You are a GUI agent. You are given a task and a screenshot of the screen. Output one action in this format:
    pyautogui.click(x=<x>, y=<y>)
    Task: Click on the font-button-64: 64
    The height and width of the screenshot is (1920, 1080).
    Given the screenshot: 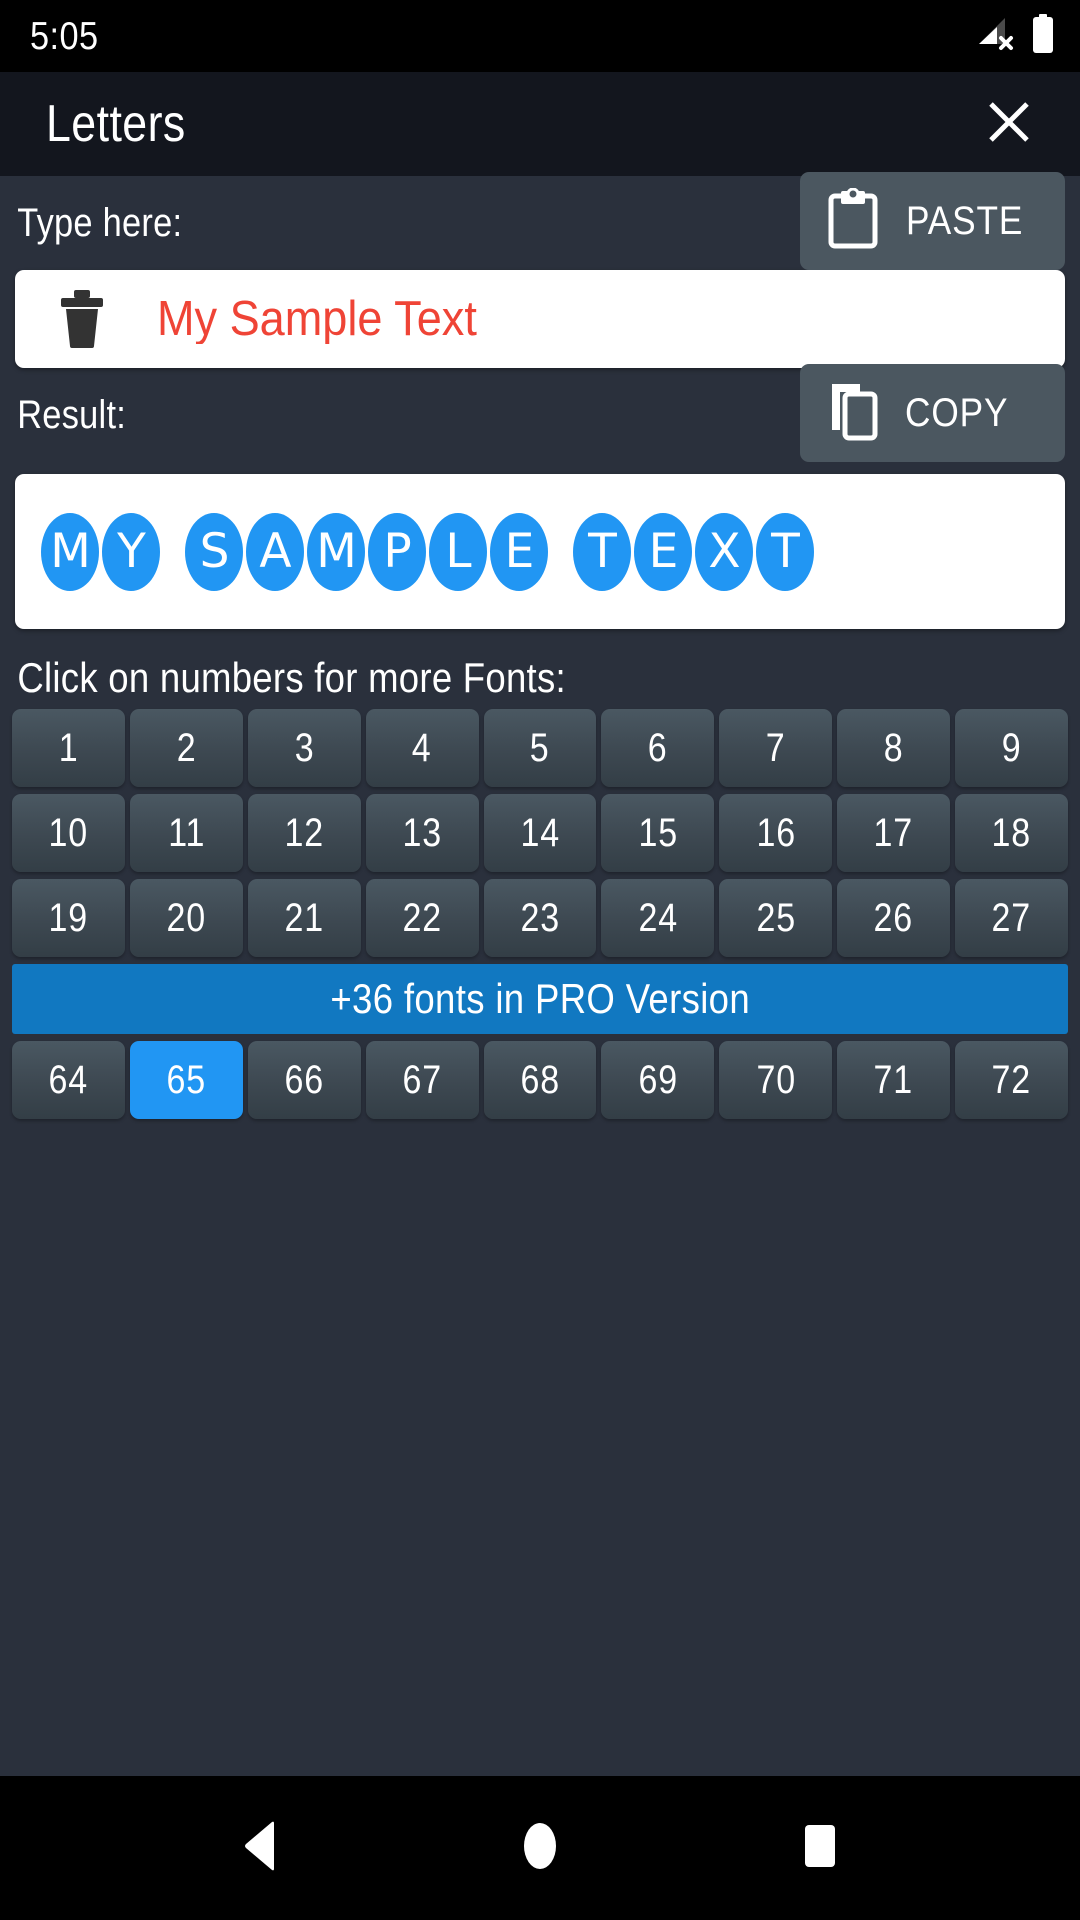 What is the action you would take?
    pyautogui.click(x=68, y=1080)
    